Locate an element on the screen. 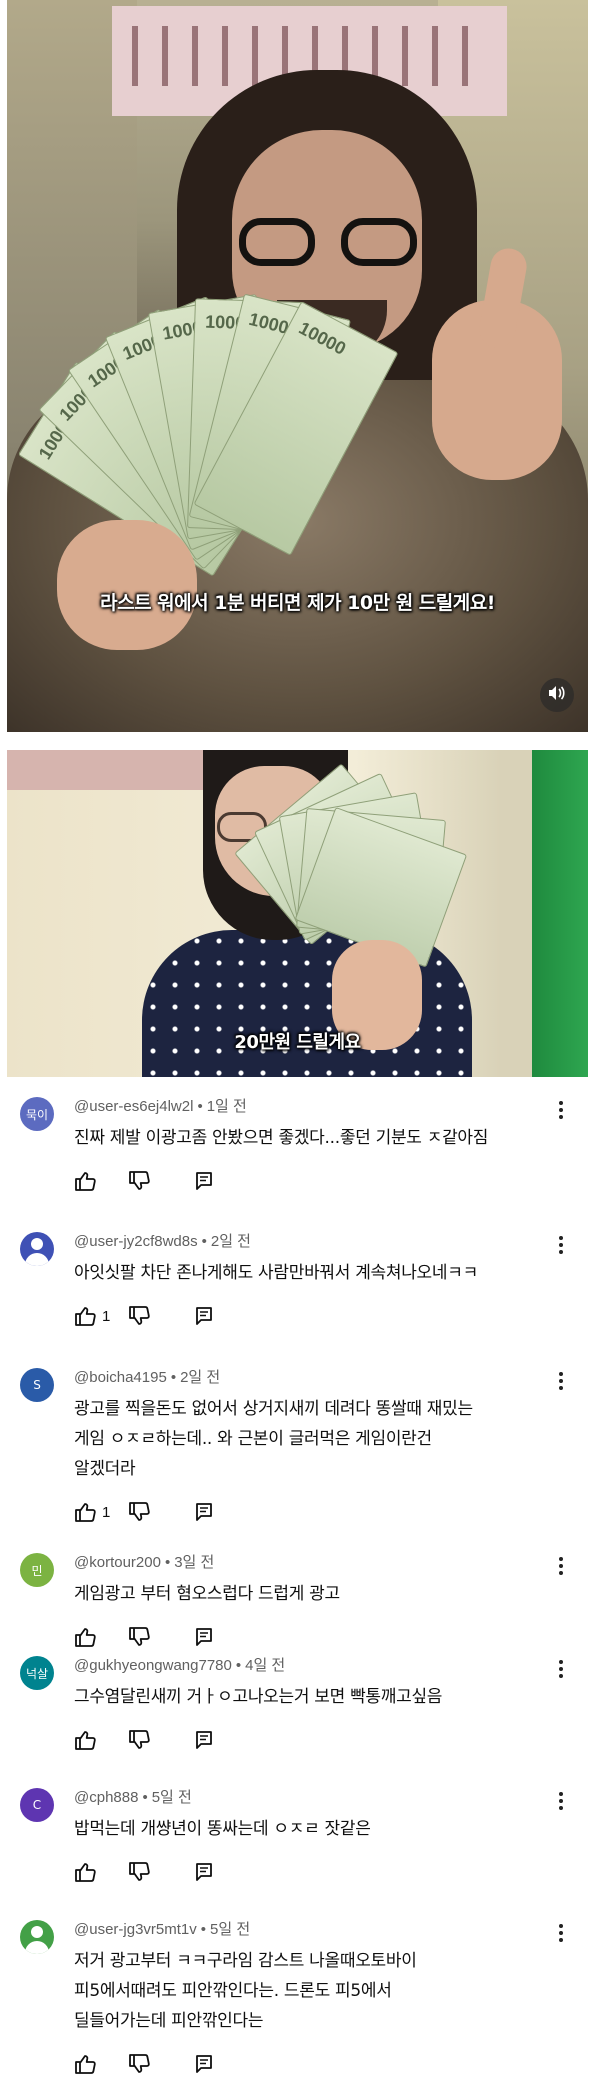 Image resolution: width=600 pixels, height=2096 pixels. avatar: C is located at coordinates (37, 1805).